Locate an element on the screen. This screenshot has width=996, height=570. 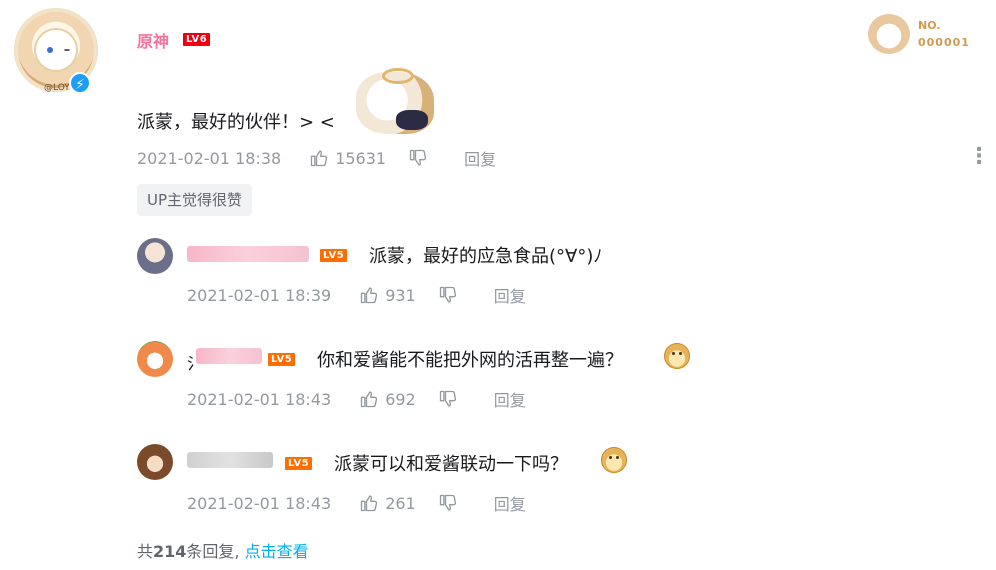
up-liked-tag: UP主觉得很赞 is located at coordinates (195, 200).